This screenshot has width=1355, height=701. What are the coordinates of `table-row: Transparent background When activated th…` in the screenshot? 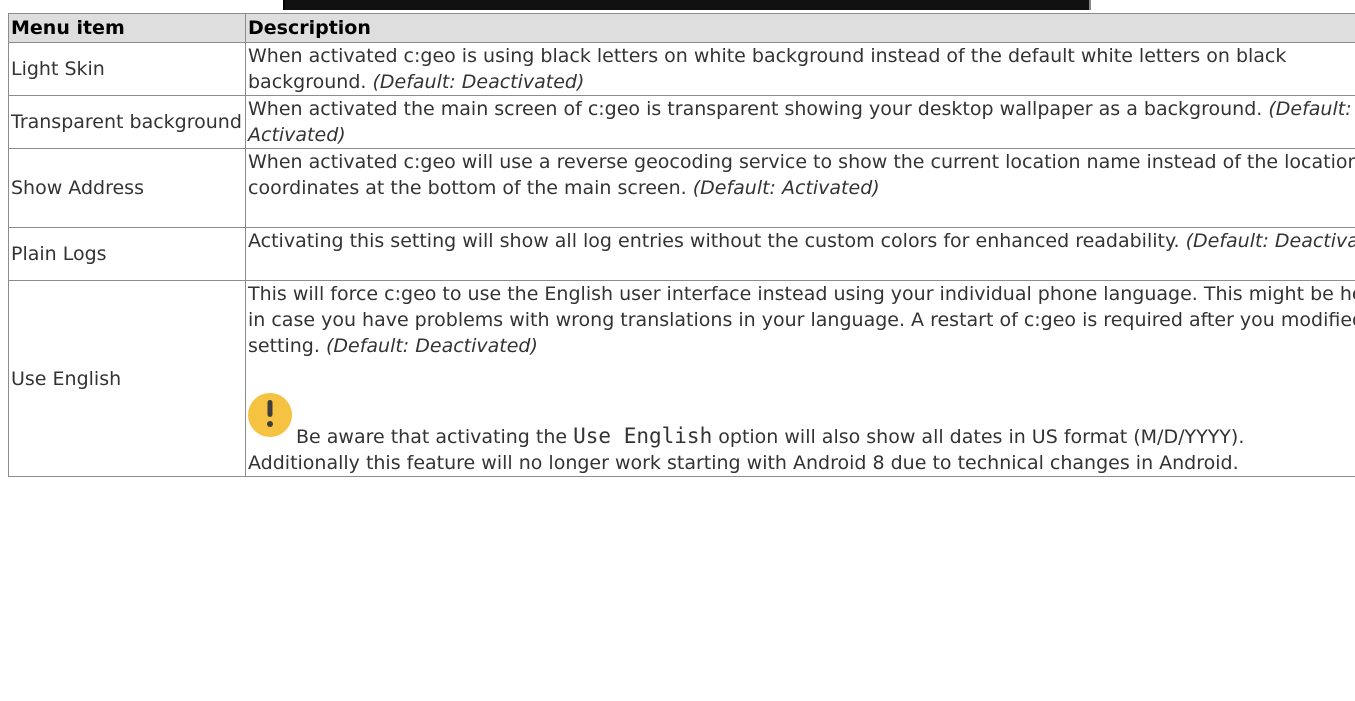 It's located at (681, 122).